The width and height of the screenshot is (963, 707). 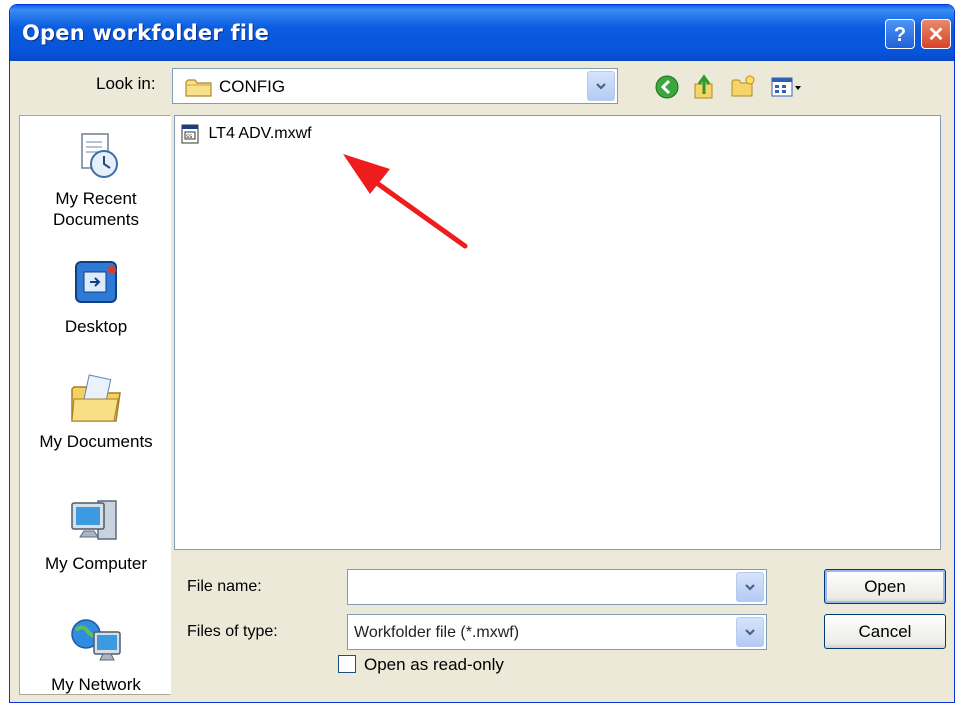 What do you see at coordinates (96, 282) in the screenshot?
I see `desktop-icon` at bounding box center [96, 282].